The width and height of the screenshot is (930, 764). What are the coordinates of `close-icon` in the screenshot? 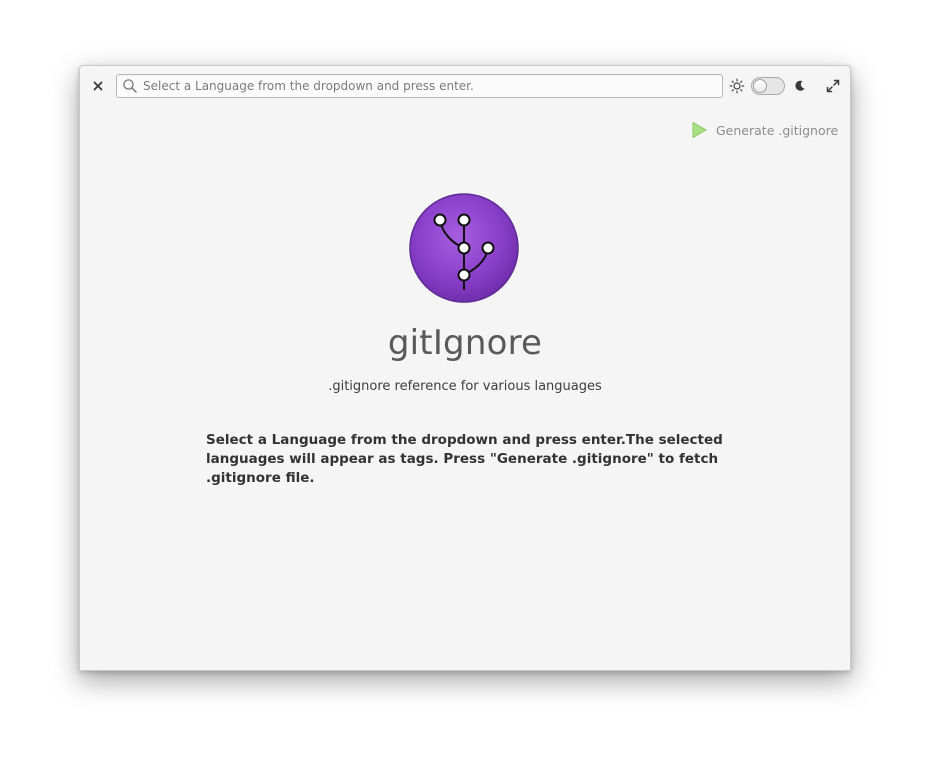 It's located at (98, 86).